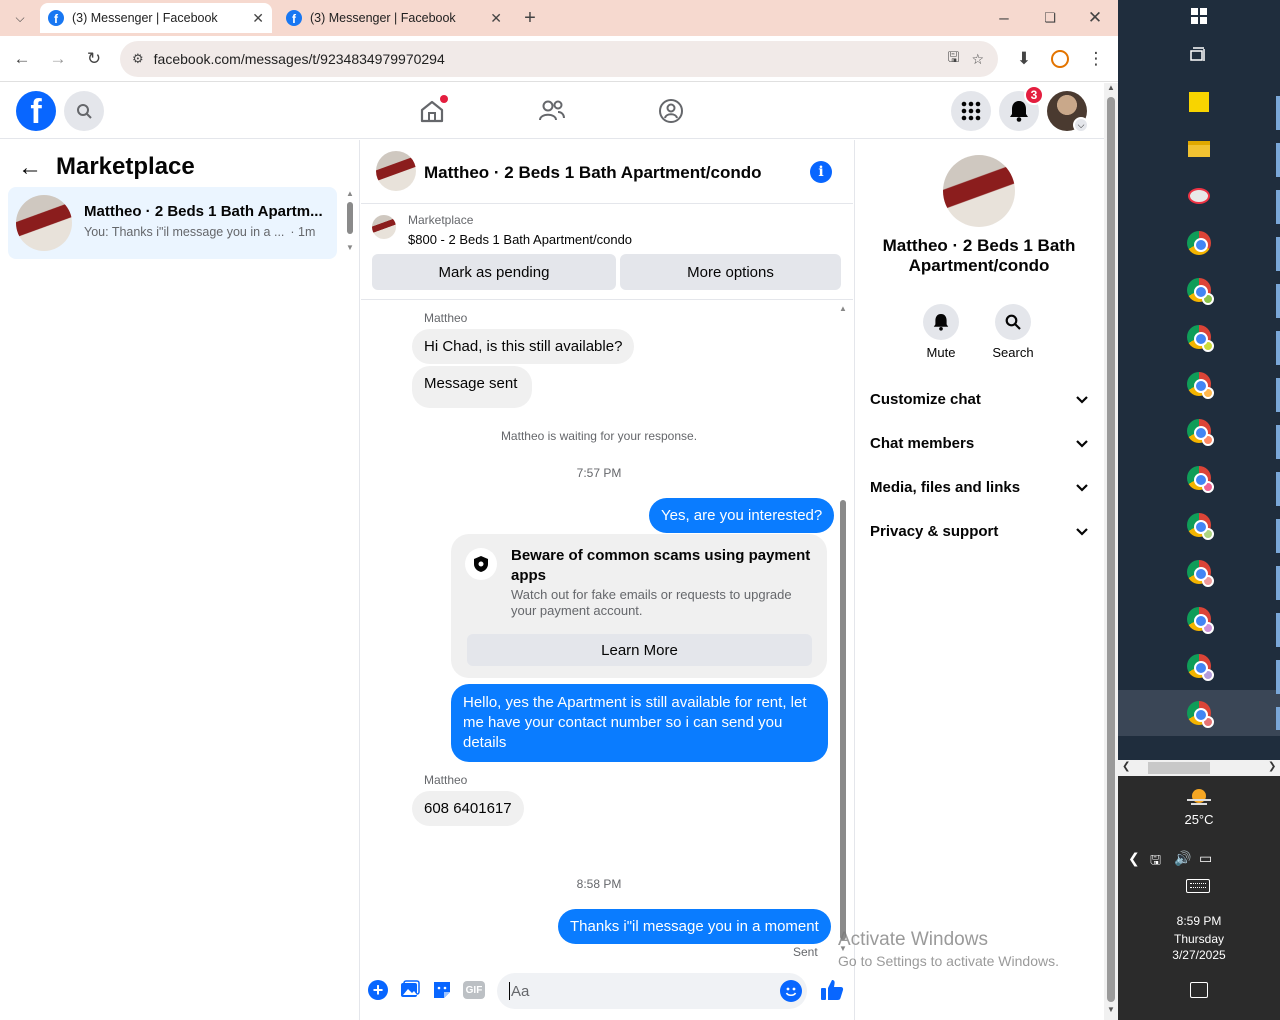 The width and height of the screenshot is (1280, 1020). Describe the element at coordinates (58, 59) in the screenshot. I see `forward-icon: →` at that location.